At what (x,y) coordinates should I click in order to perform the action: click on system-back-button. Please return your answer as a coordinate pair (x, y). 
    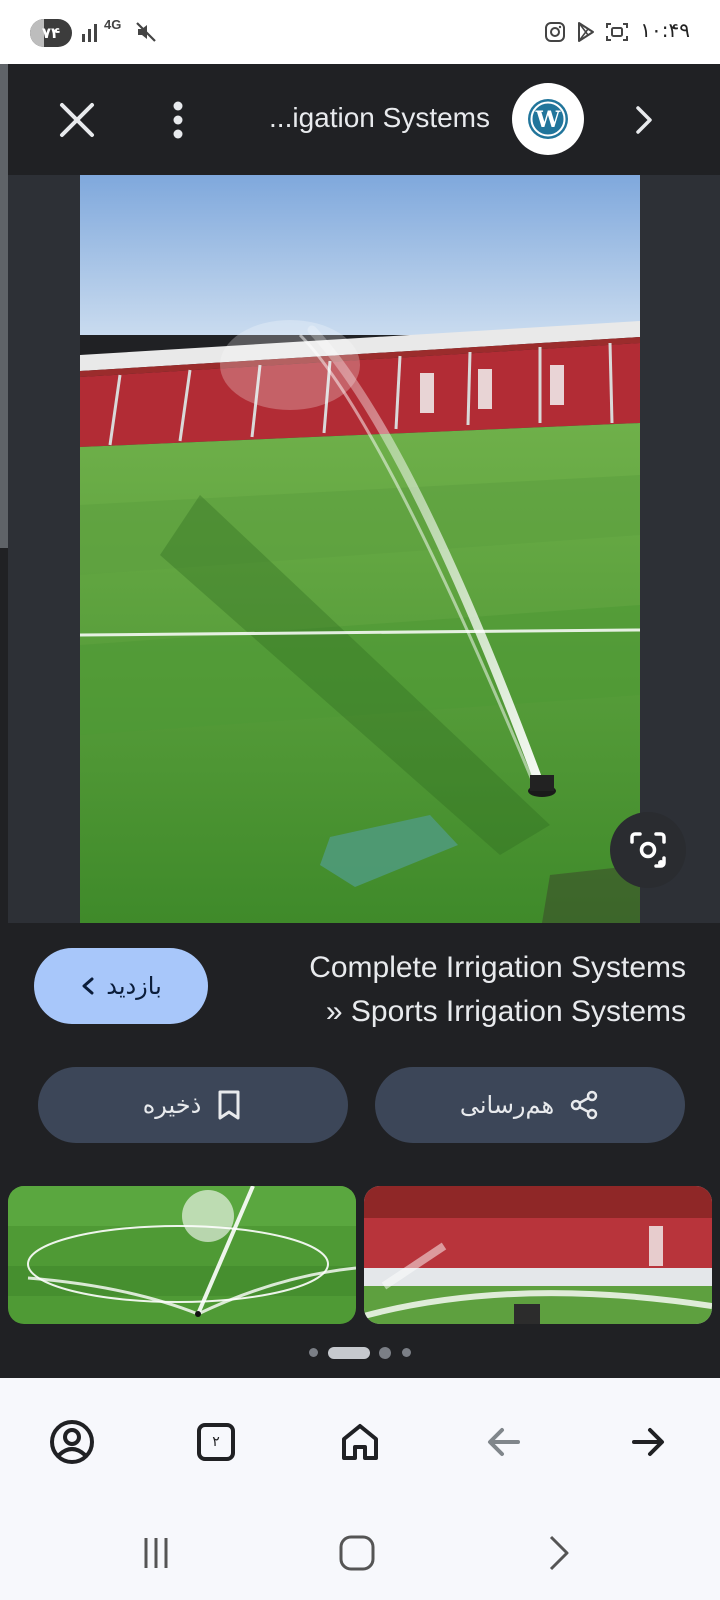
    Looking at the image, I should click on (558, 1553).